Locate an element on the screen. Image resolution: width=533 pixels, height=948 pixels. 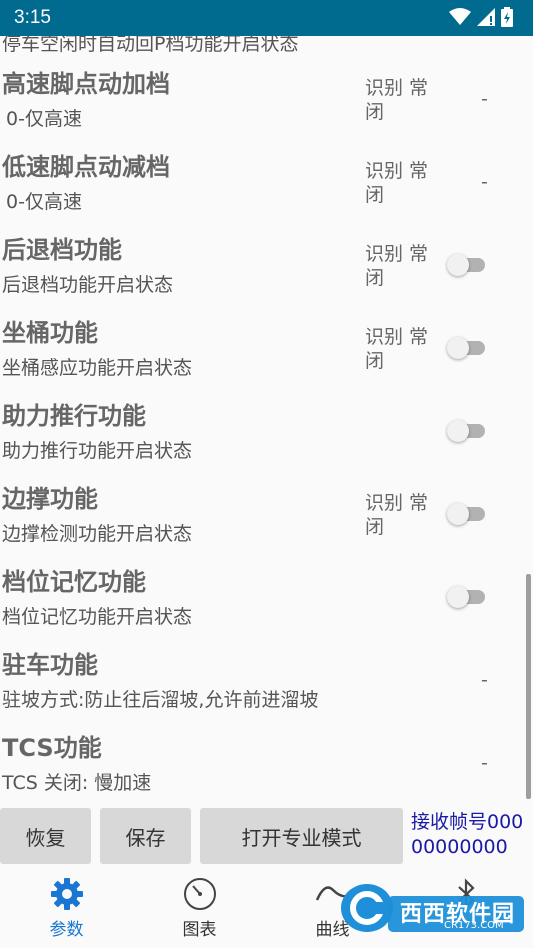
row-side-stand: 边撑功能 边撑检测功能开启状态 识别 常闭 is located at coordinates (266, 520).